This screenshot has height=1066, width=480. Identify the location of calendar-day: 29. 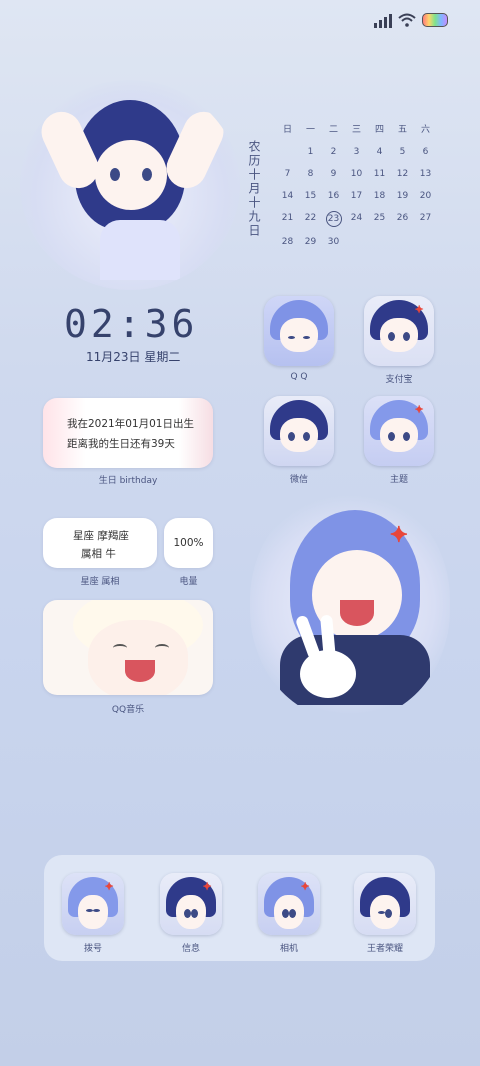
(310, 242).